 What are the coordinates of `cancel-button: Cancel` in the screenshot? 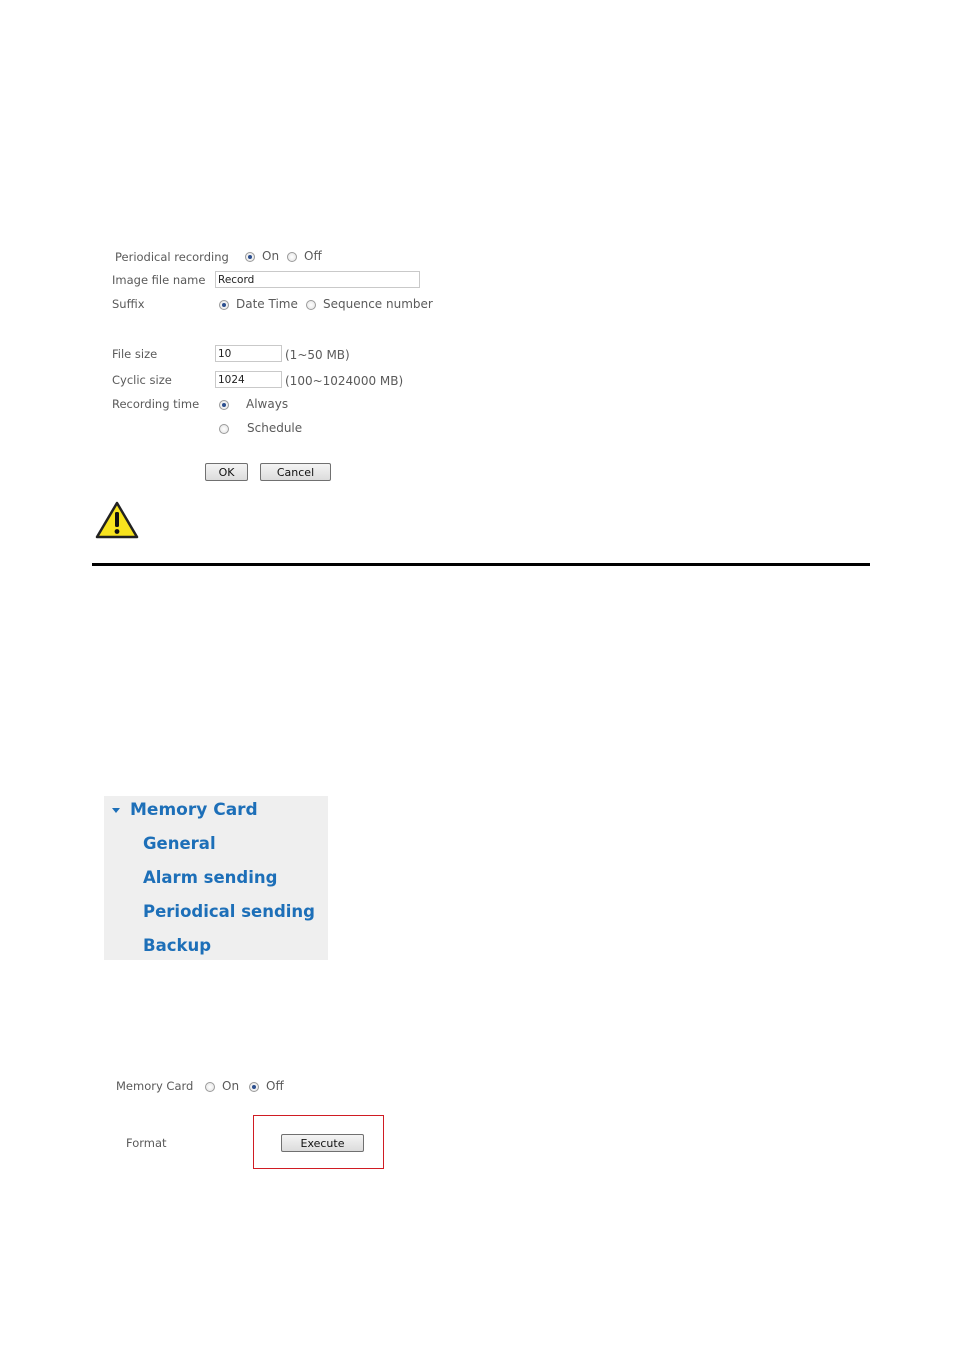 It's located at (295, 472).